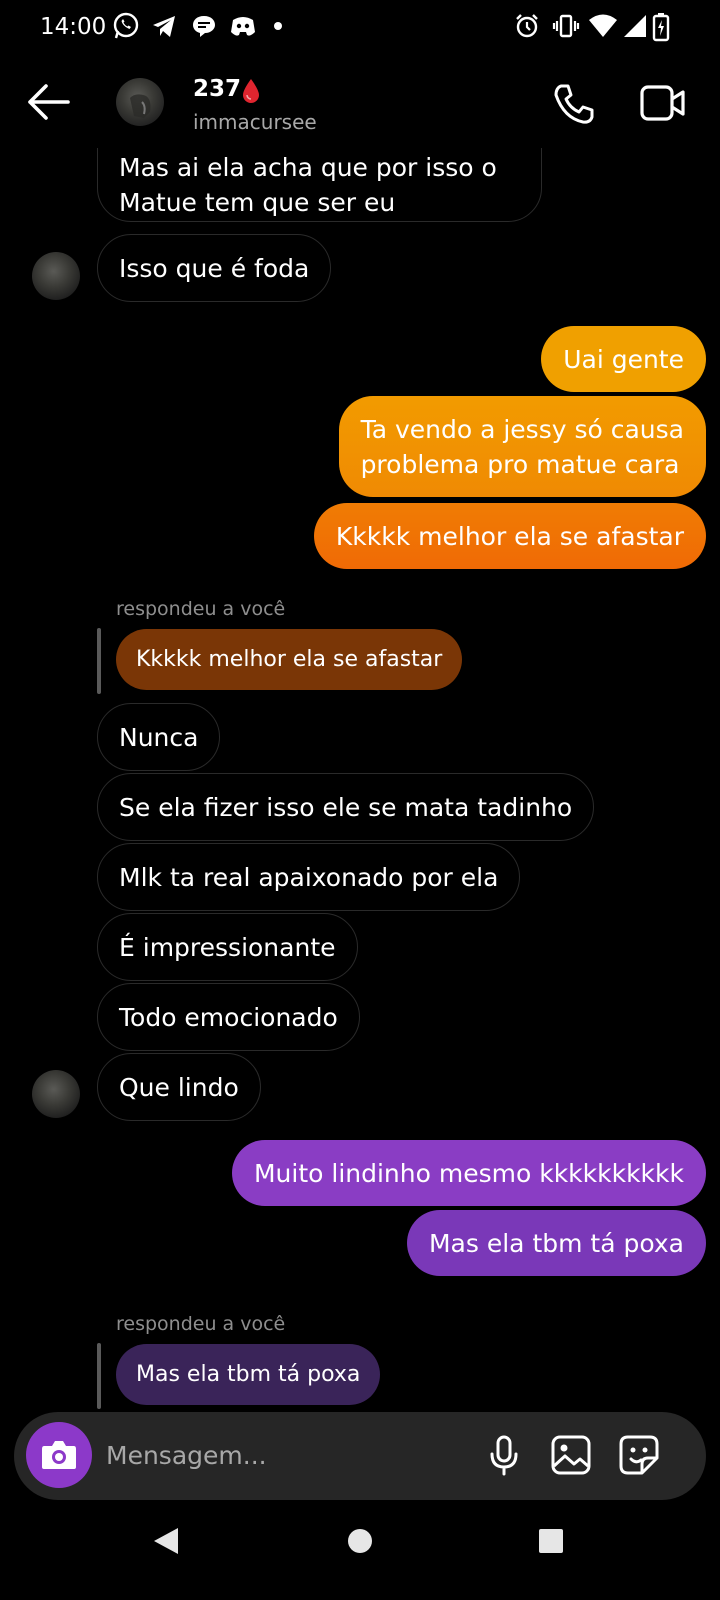 The width and height of the screenshot is (720, 1600). I want to click on status-bar: 14:00, so click(360, 28).